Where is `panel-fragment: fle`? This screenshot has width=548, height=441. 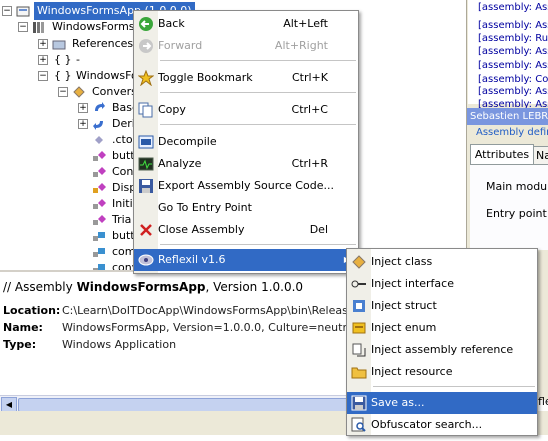 panel-fragment: fle is located at coordinates (543, 401).